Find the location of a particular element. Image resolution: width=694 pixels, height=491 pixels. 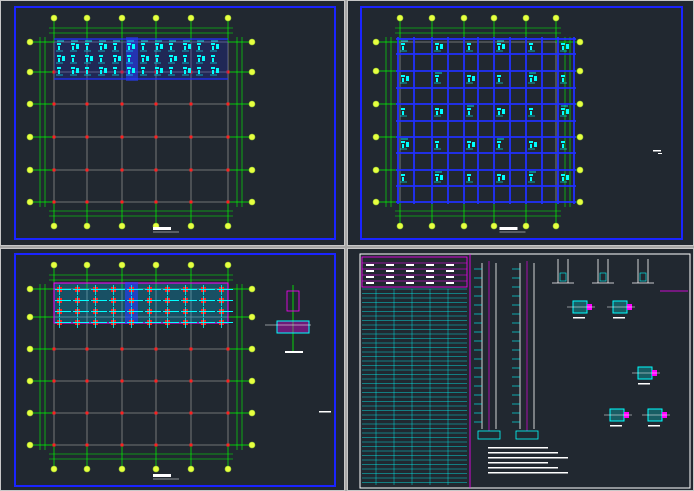

column-markers is located at coordinates (141, 397).